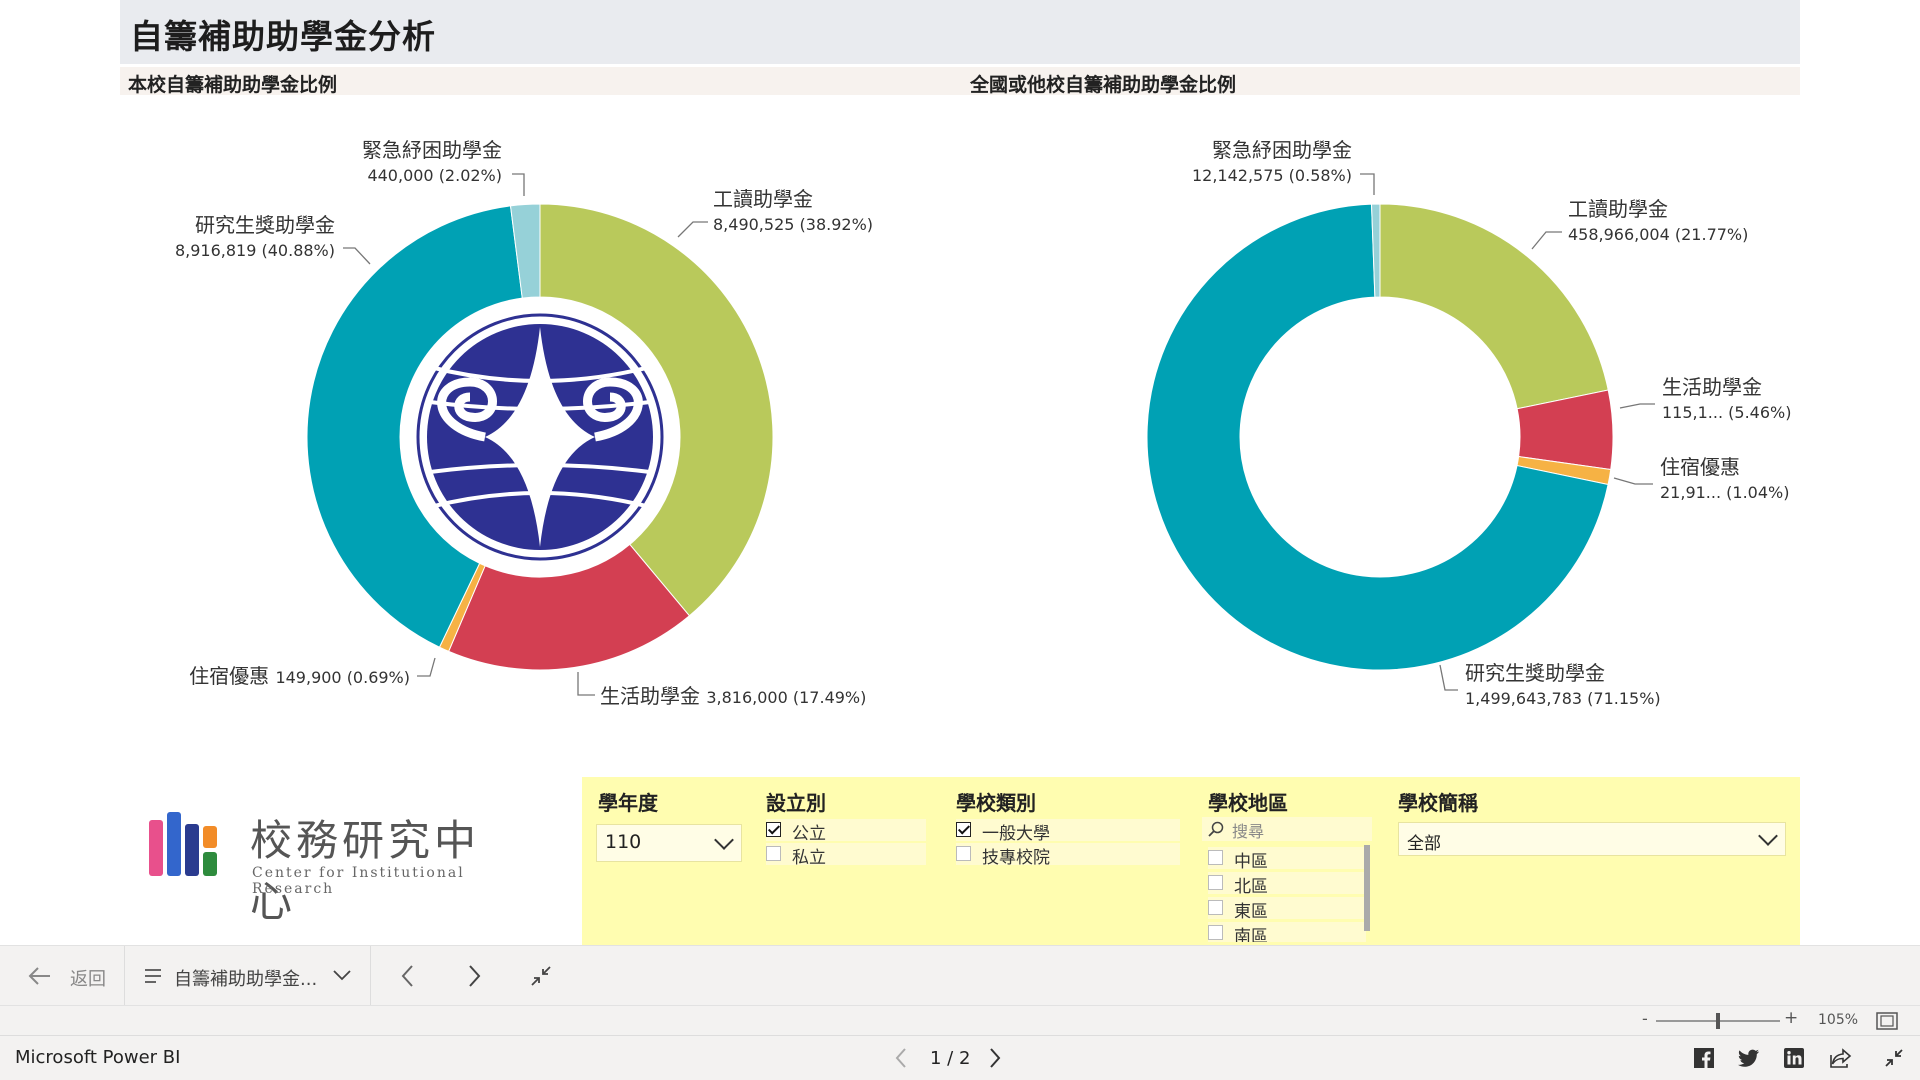  I want to click on facebook-icon, so click(1704, 1058).